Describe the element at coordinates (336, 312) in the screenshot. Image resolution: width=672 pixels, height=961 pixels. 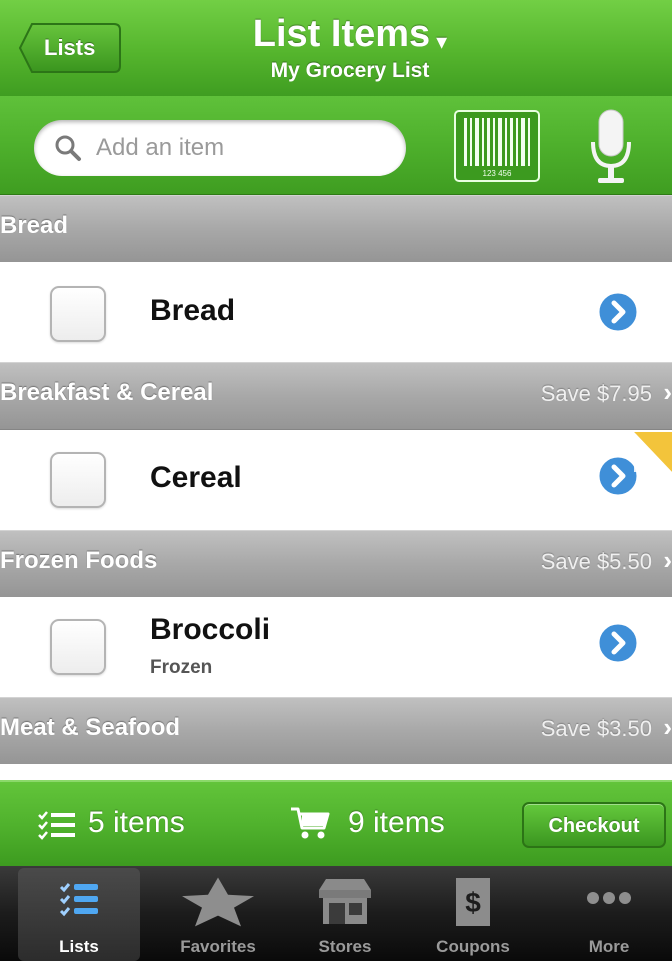
I see `list-item-bread: Bread` at that location.